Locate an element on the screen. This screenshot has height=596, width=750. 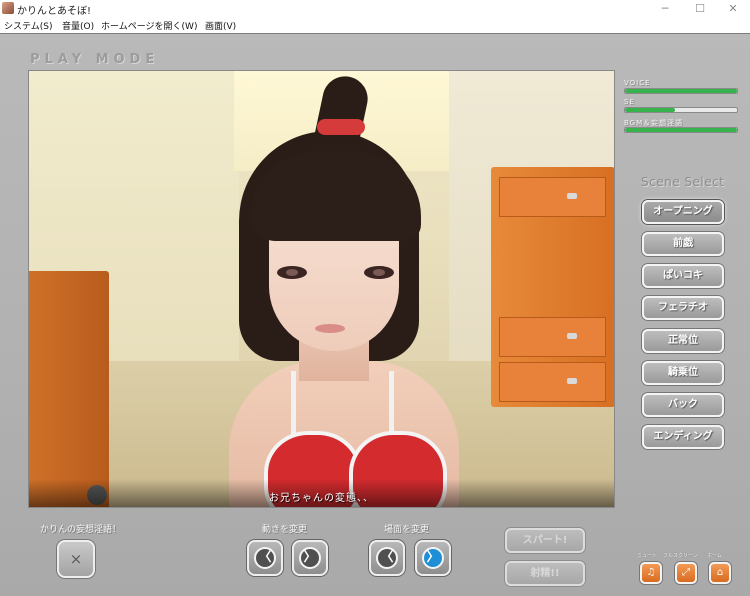
home-button: ⌂ is located at coordinates (720, 573).